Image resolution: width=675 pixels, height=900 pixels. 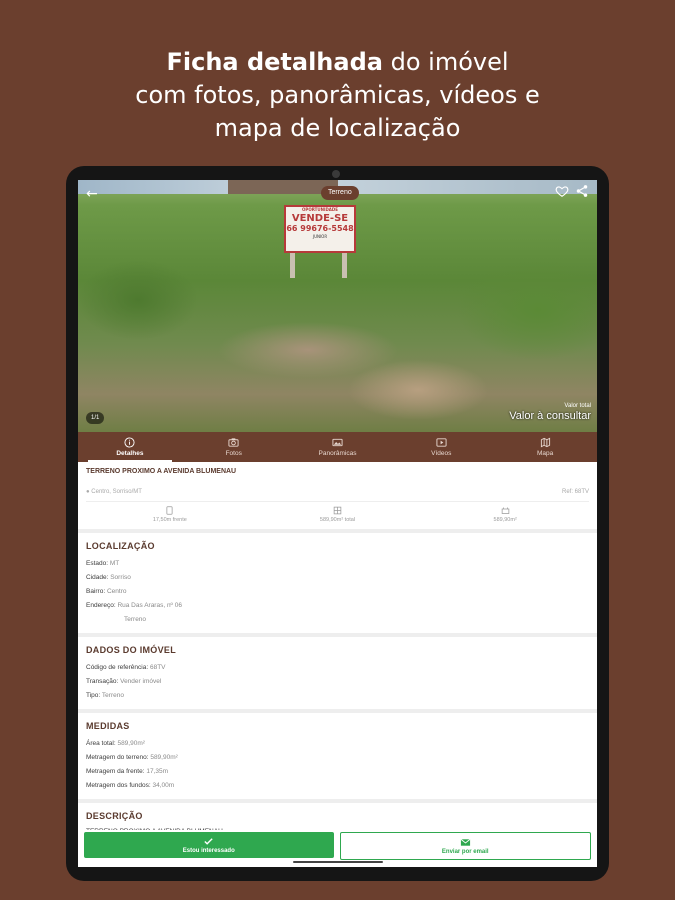 What do you see at coordinates (130, 453) in the screenshot?
I see `tab-label: Detalhes` at bounding box center [130, 453].